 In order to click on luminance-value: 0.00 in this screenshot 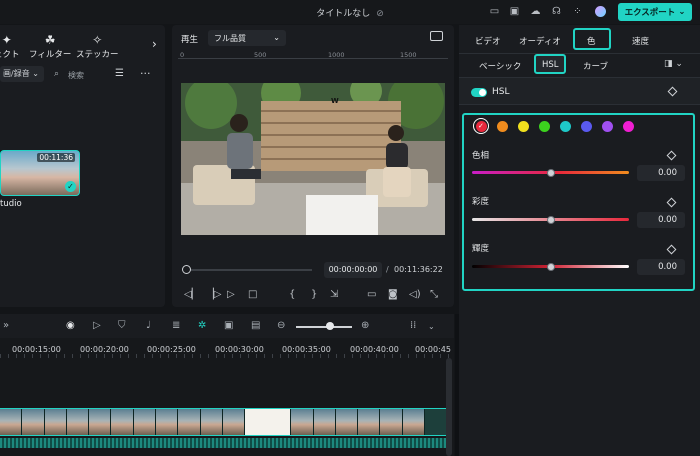, I will do `click(661, 267)`.